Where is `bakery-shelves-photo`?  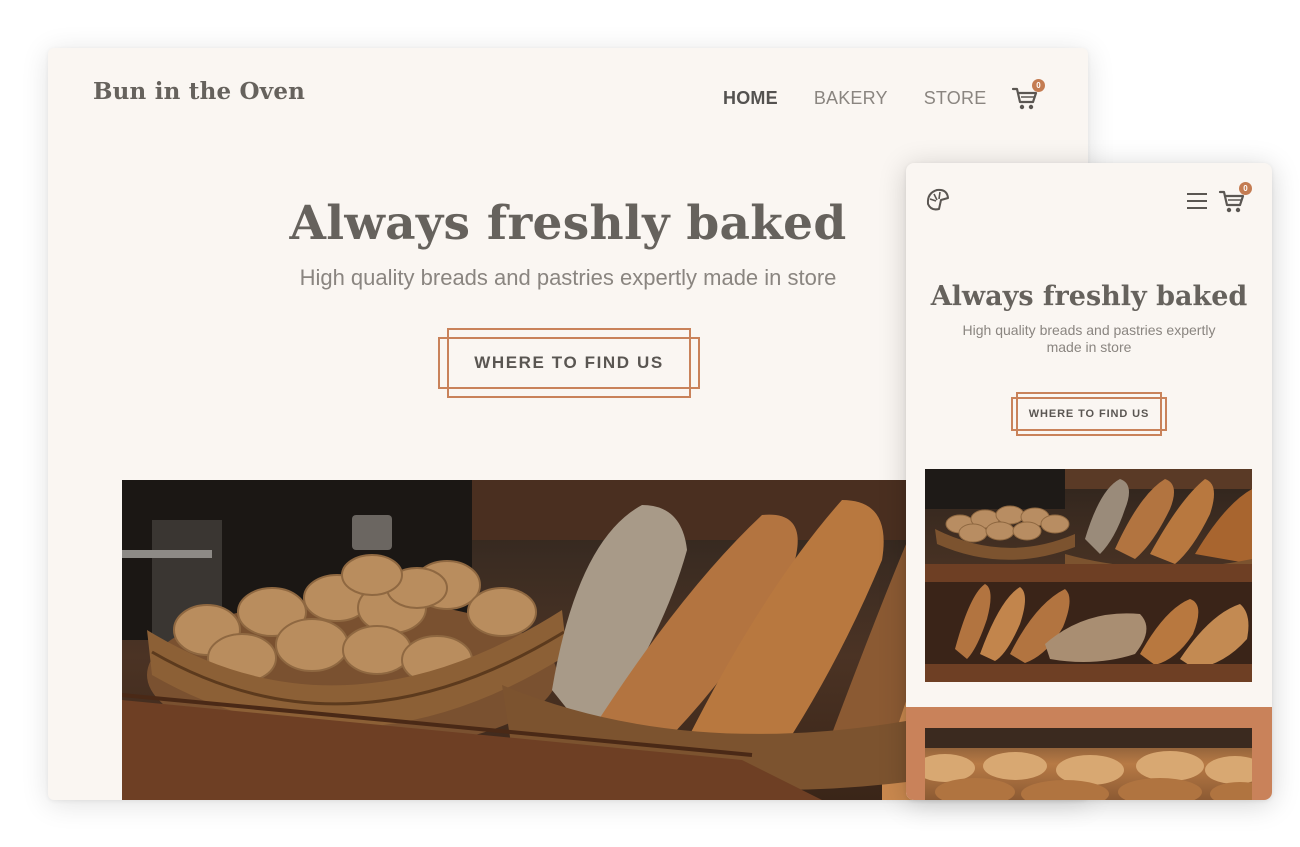
bakery-shelves-photo is located at coordinates (1088, 575).